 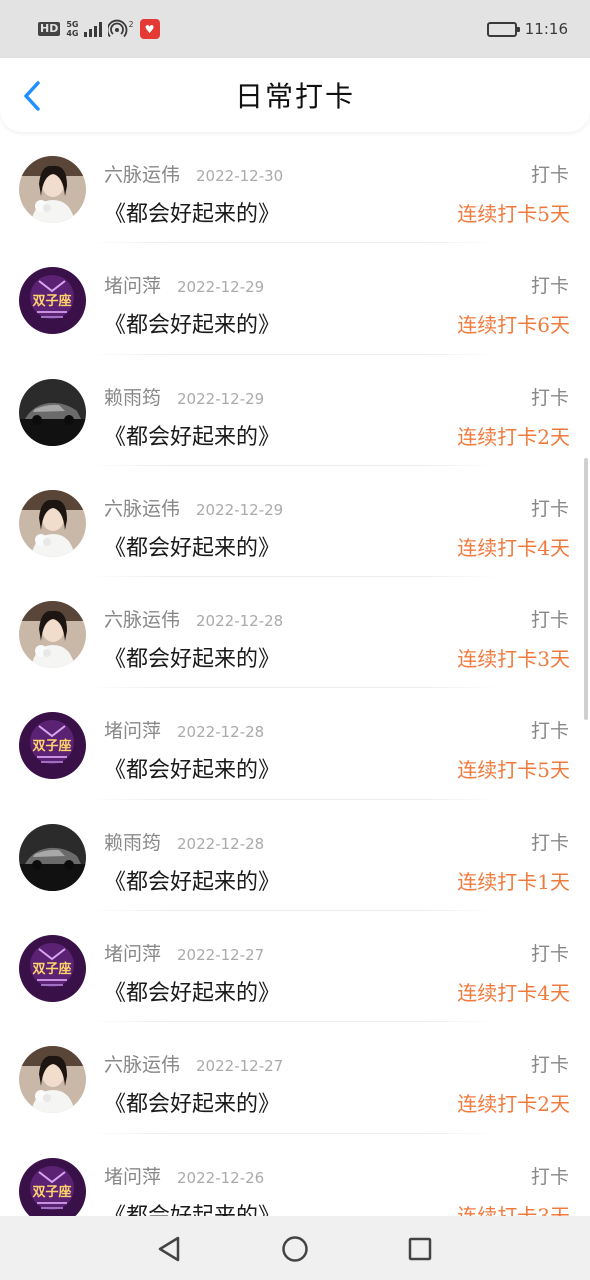 I want to click on circle-home-icon, so click(x=295, y=1249).